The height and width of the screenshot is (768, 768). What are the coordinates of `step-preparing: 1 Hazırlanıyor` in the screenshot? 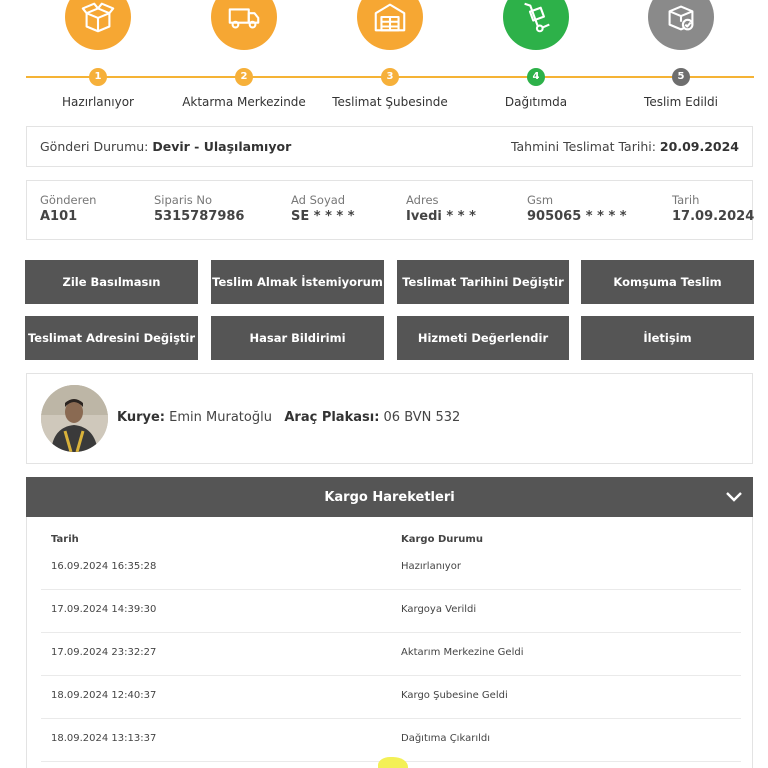 It's located at (98, 54).